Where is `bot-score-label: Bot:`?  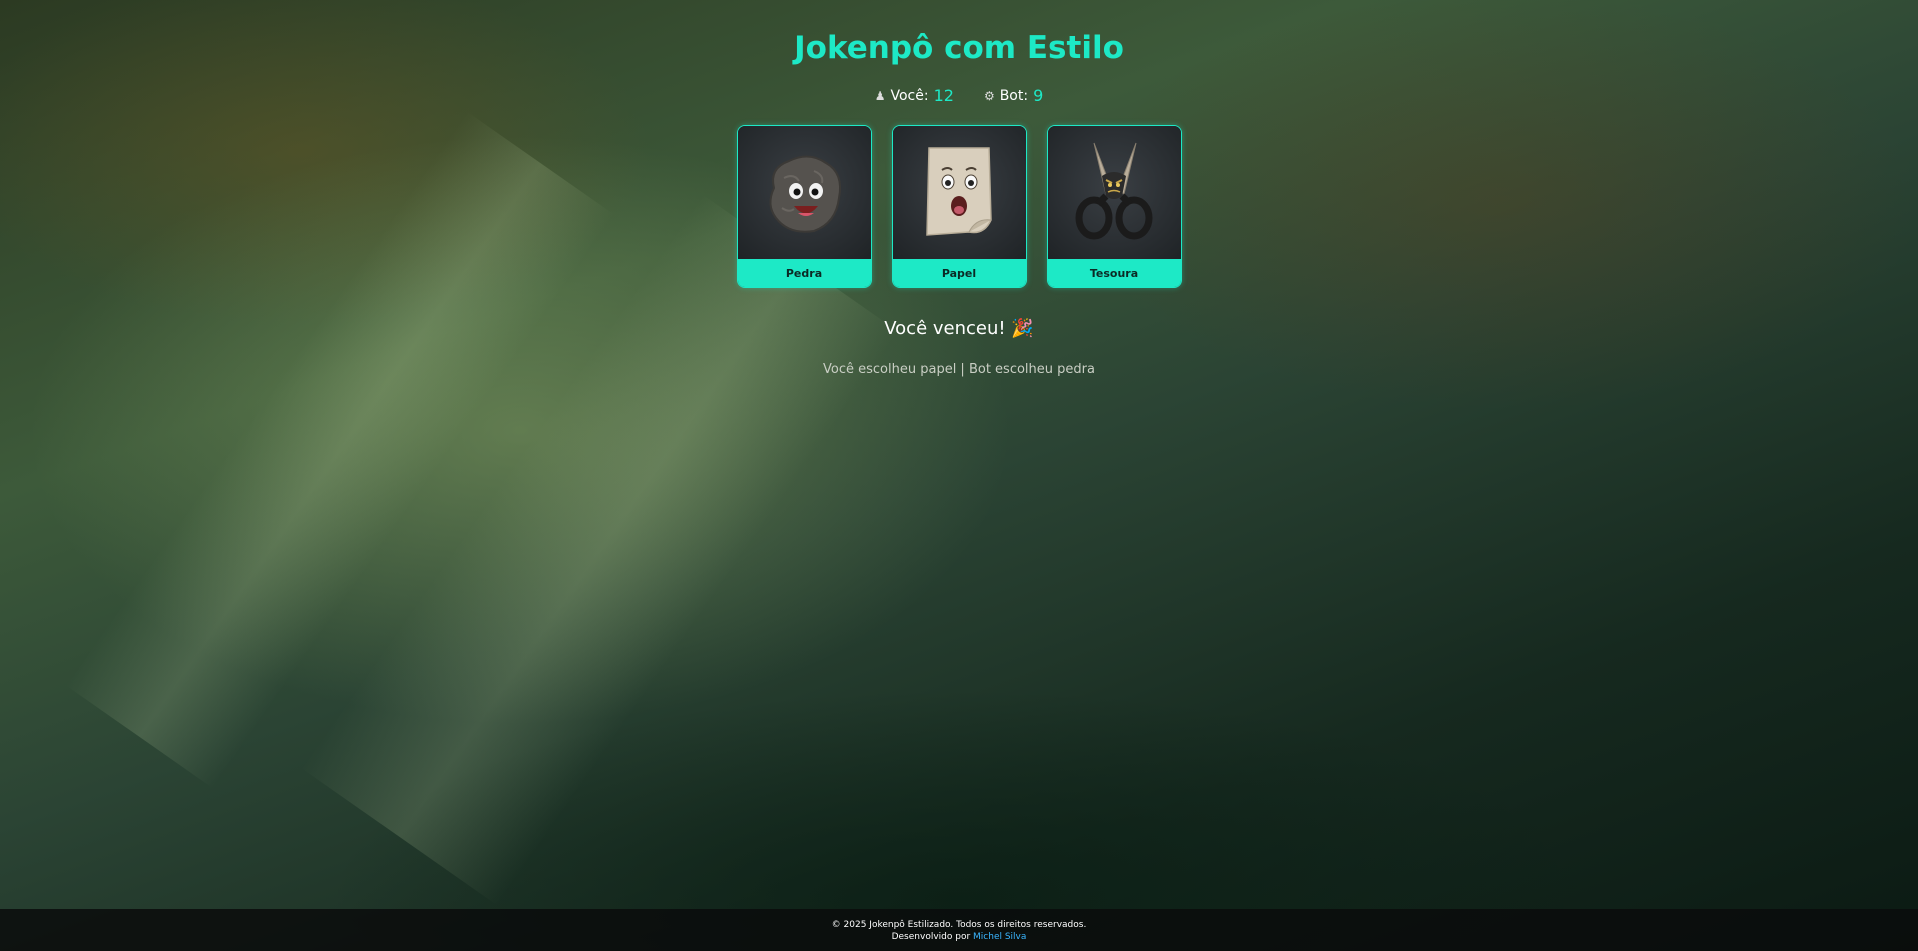
bot-score-label: Bot: is located at coordinates (1014, 95).